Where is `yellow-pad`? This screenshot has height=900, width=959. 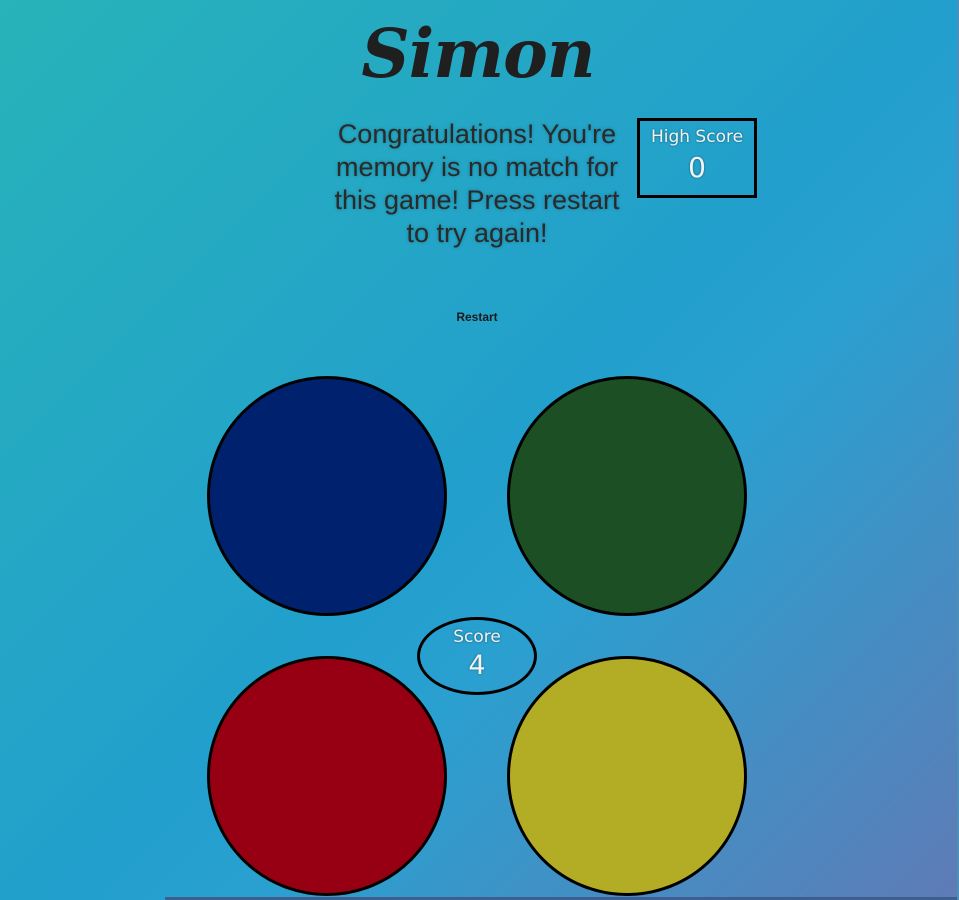 yellow-pad is located at coordinates (627, 776).